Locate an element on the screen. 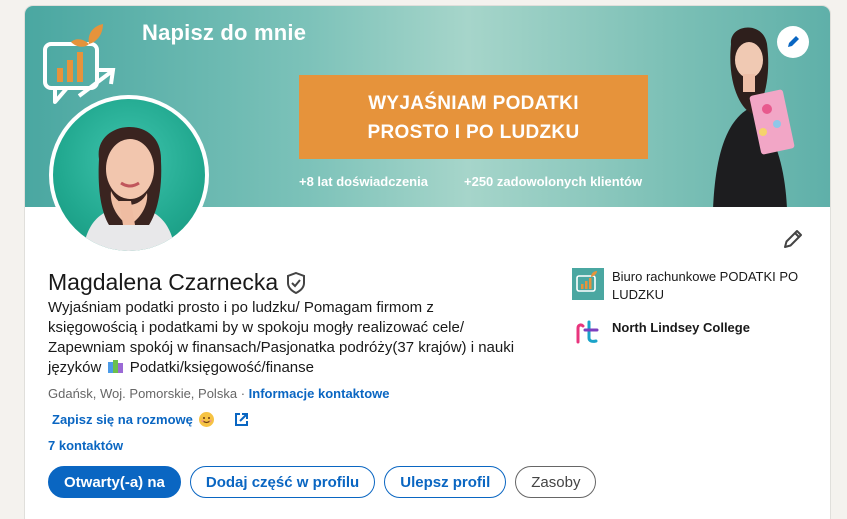  profile-photo is located at coordinates (129, 175).